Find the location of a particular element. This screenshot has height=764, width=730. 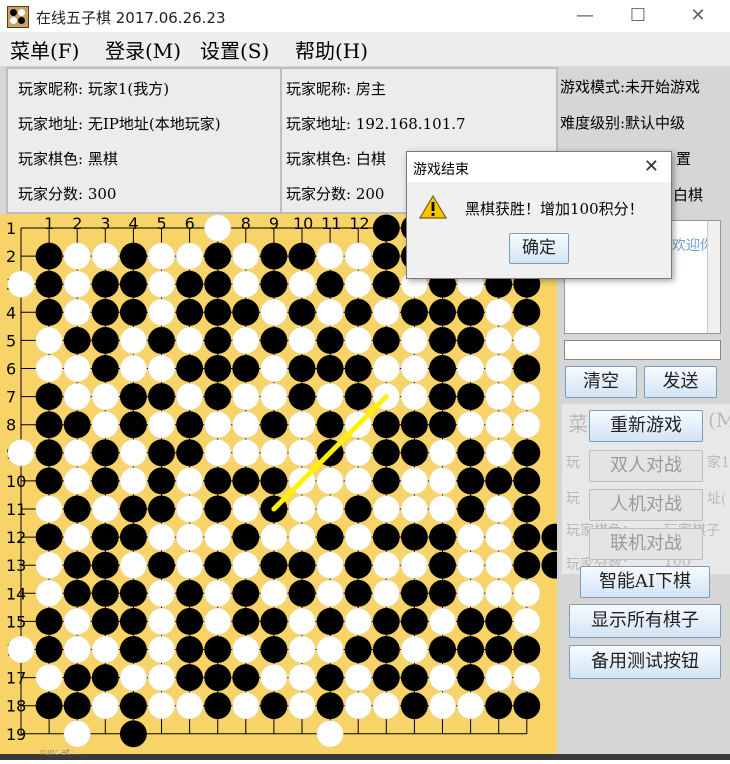

row-label: 5 is located at coordinates (11, 340).